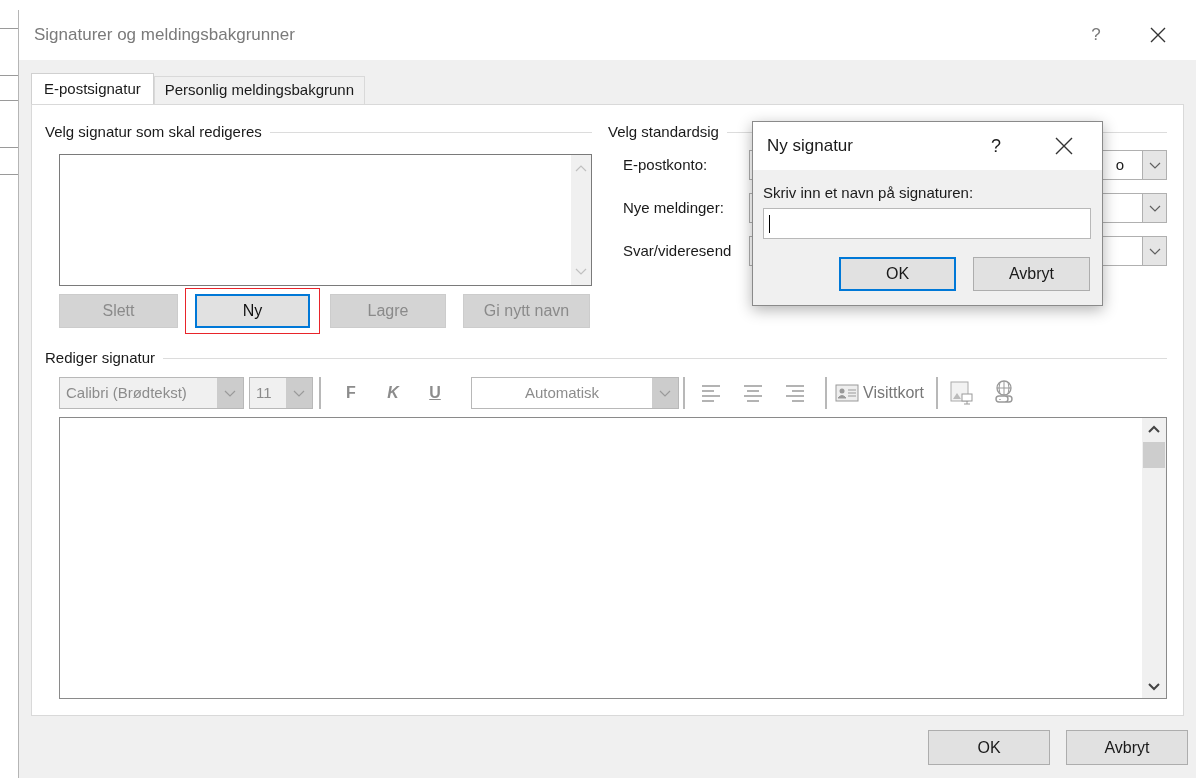 This screenshot has width=1196, height=778. What do you see at coordinates (1119, 164) in the screenshot?
I see `dropdown-value: o` at bounding box center [1119, 164].